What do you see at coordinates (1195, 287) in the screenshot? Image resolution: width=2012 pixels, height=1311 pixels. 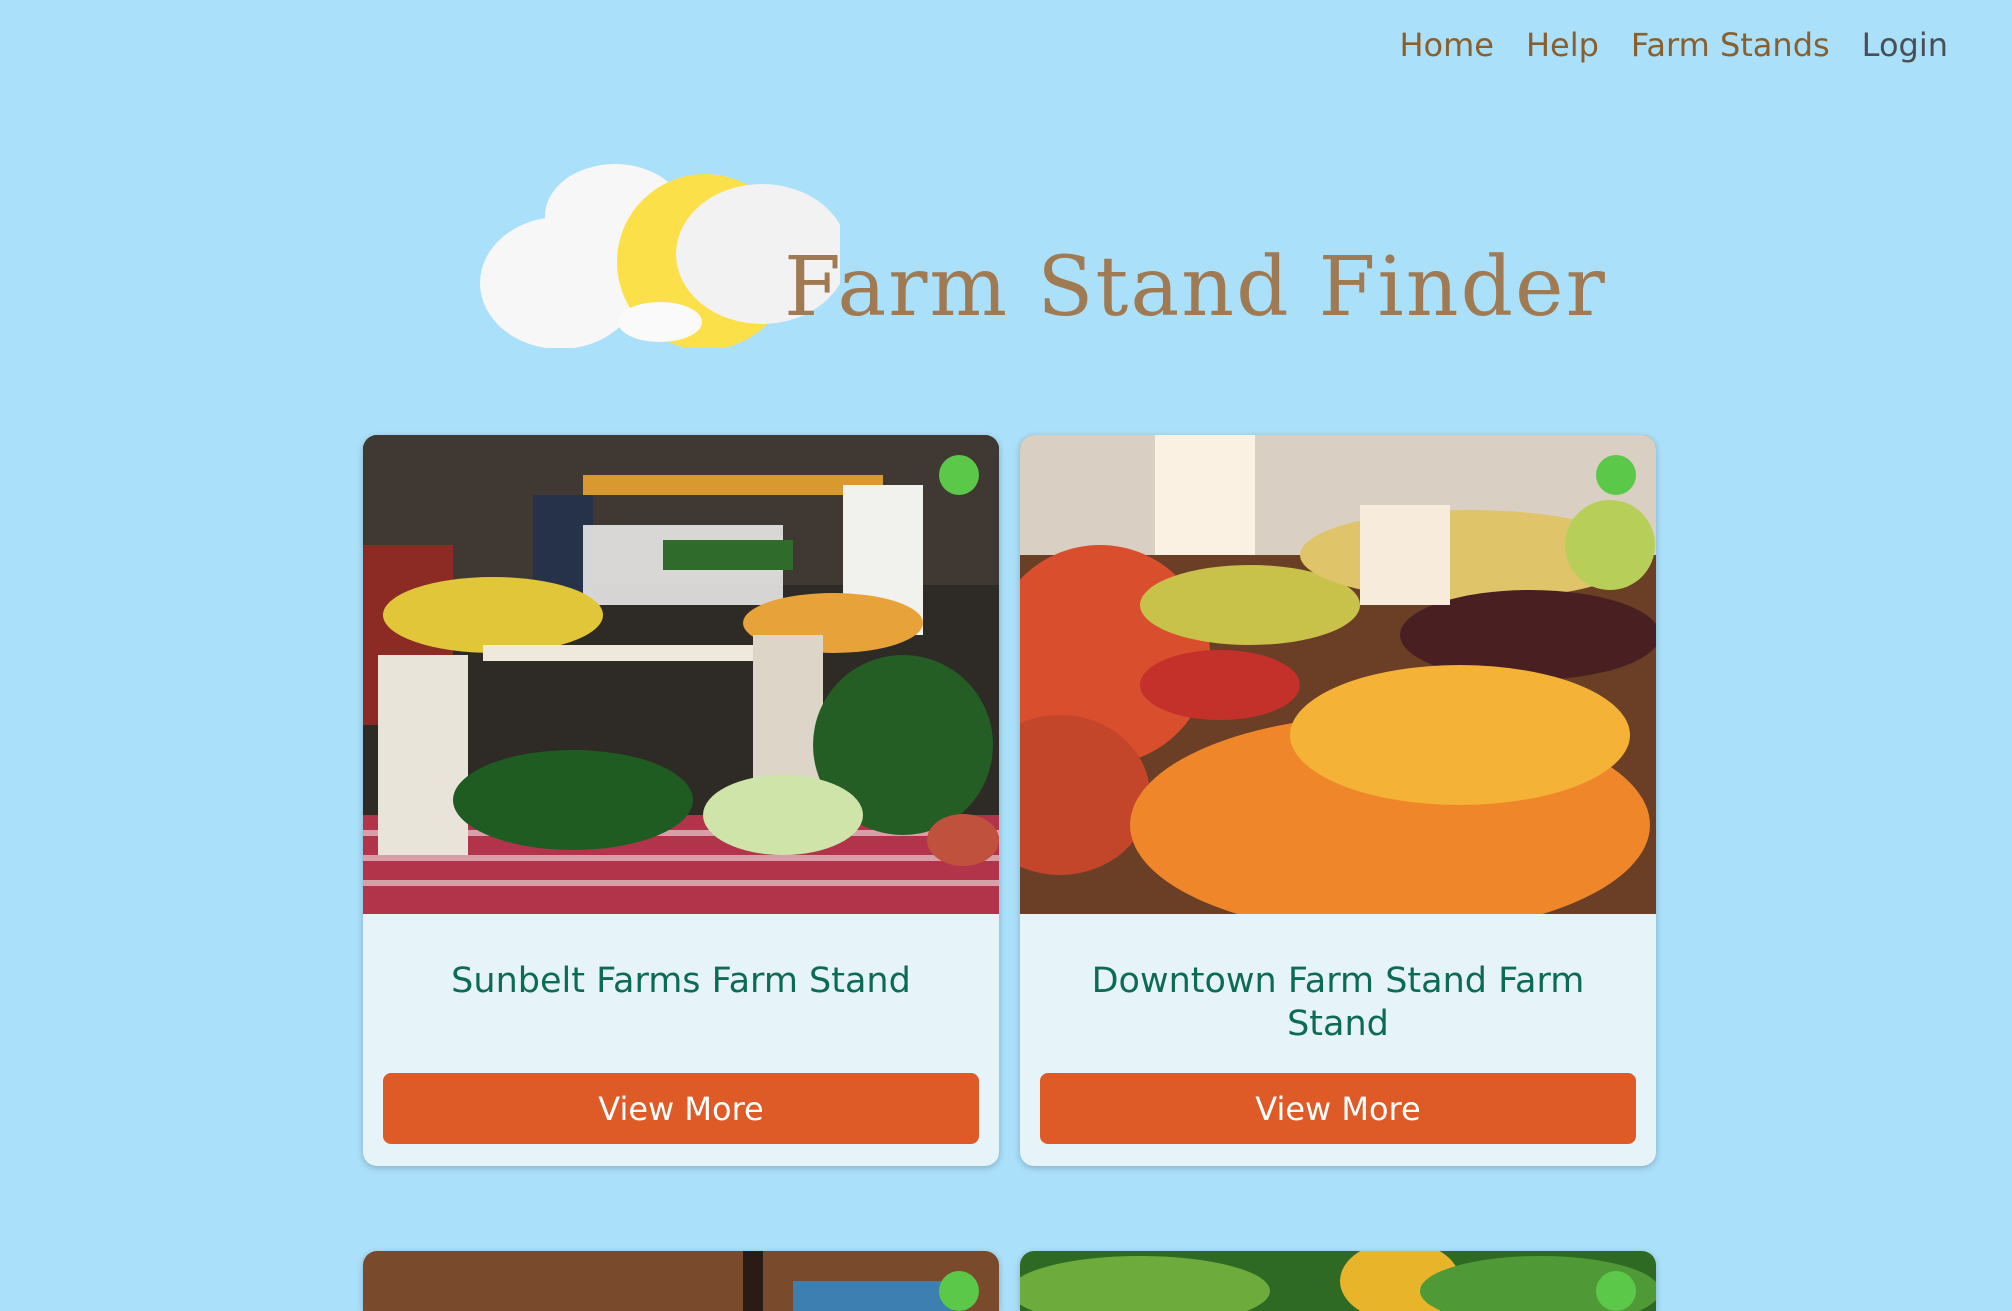 I see `site-title: Farm Stand Finder` at bounding box center [1195, 287].